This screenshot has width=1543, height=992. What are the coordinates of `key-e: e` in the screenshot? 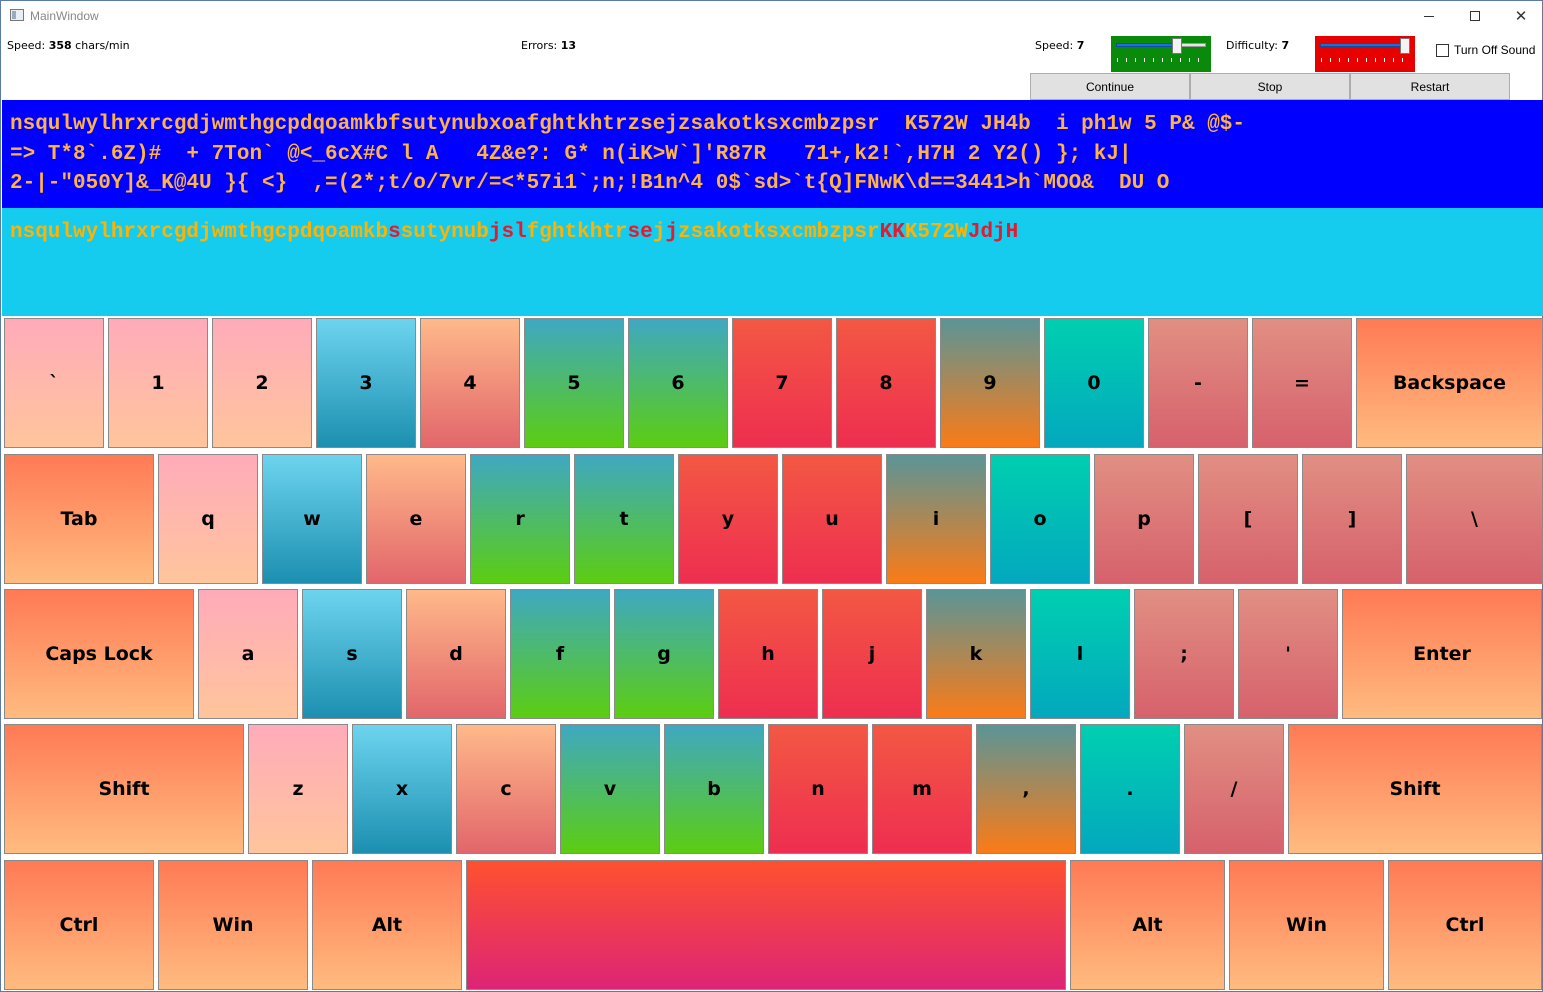 It's located at (416, 519).